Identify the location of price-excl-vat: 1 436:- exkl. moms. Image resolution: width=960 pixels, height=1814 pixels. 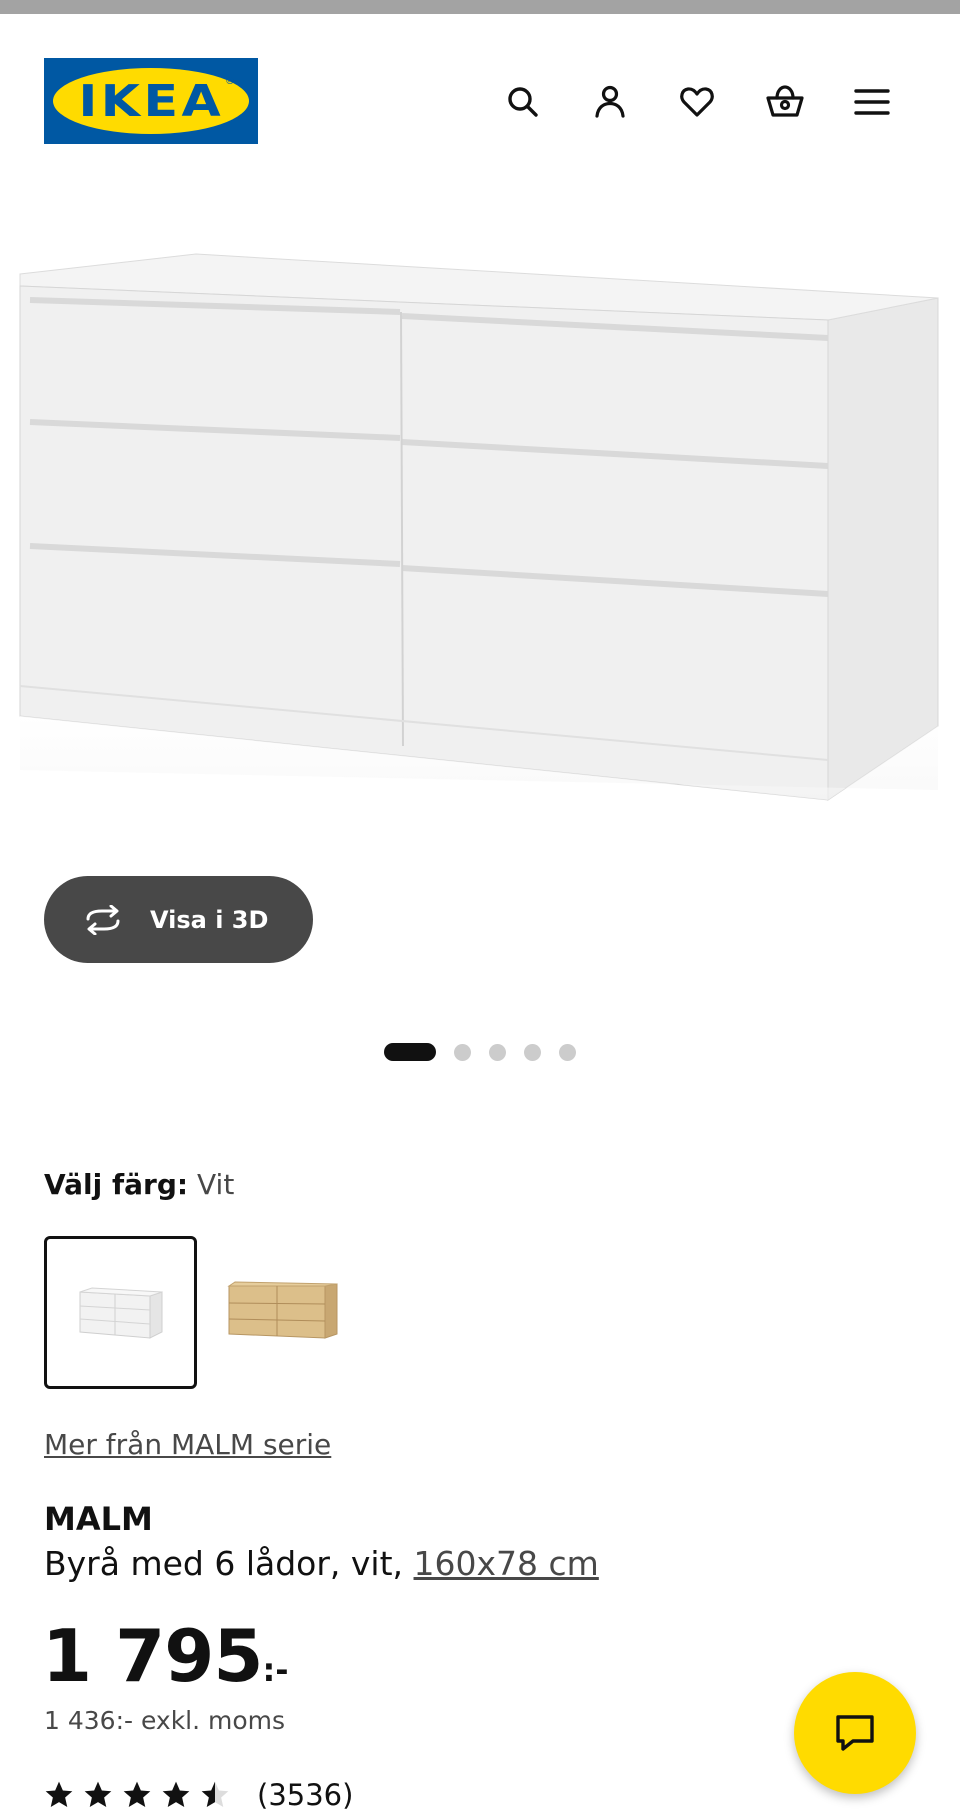
(165, 1720).